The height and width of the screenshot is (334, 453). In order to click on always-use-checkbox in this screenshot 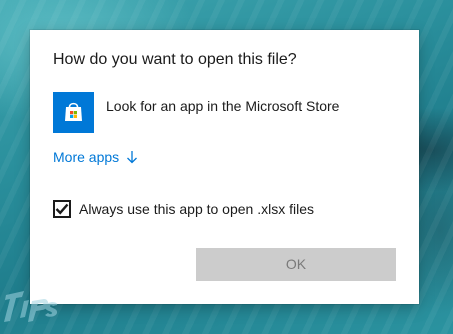, I will do `click(62, 209)`.